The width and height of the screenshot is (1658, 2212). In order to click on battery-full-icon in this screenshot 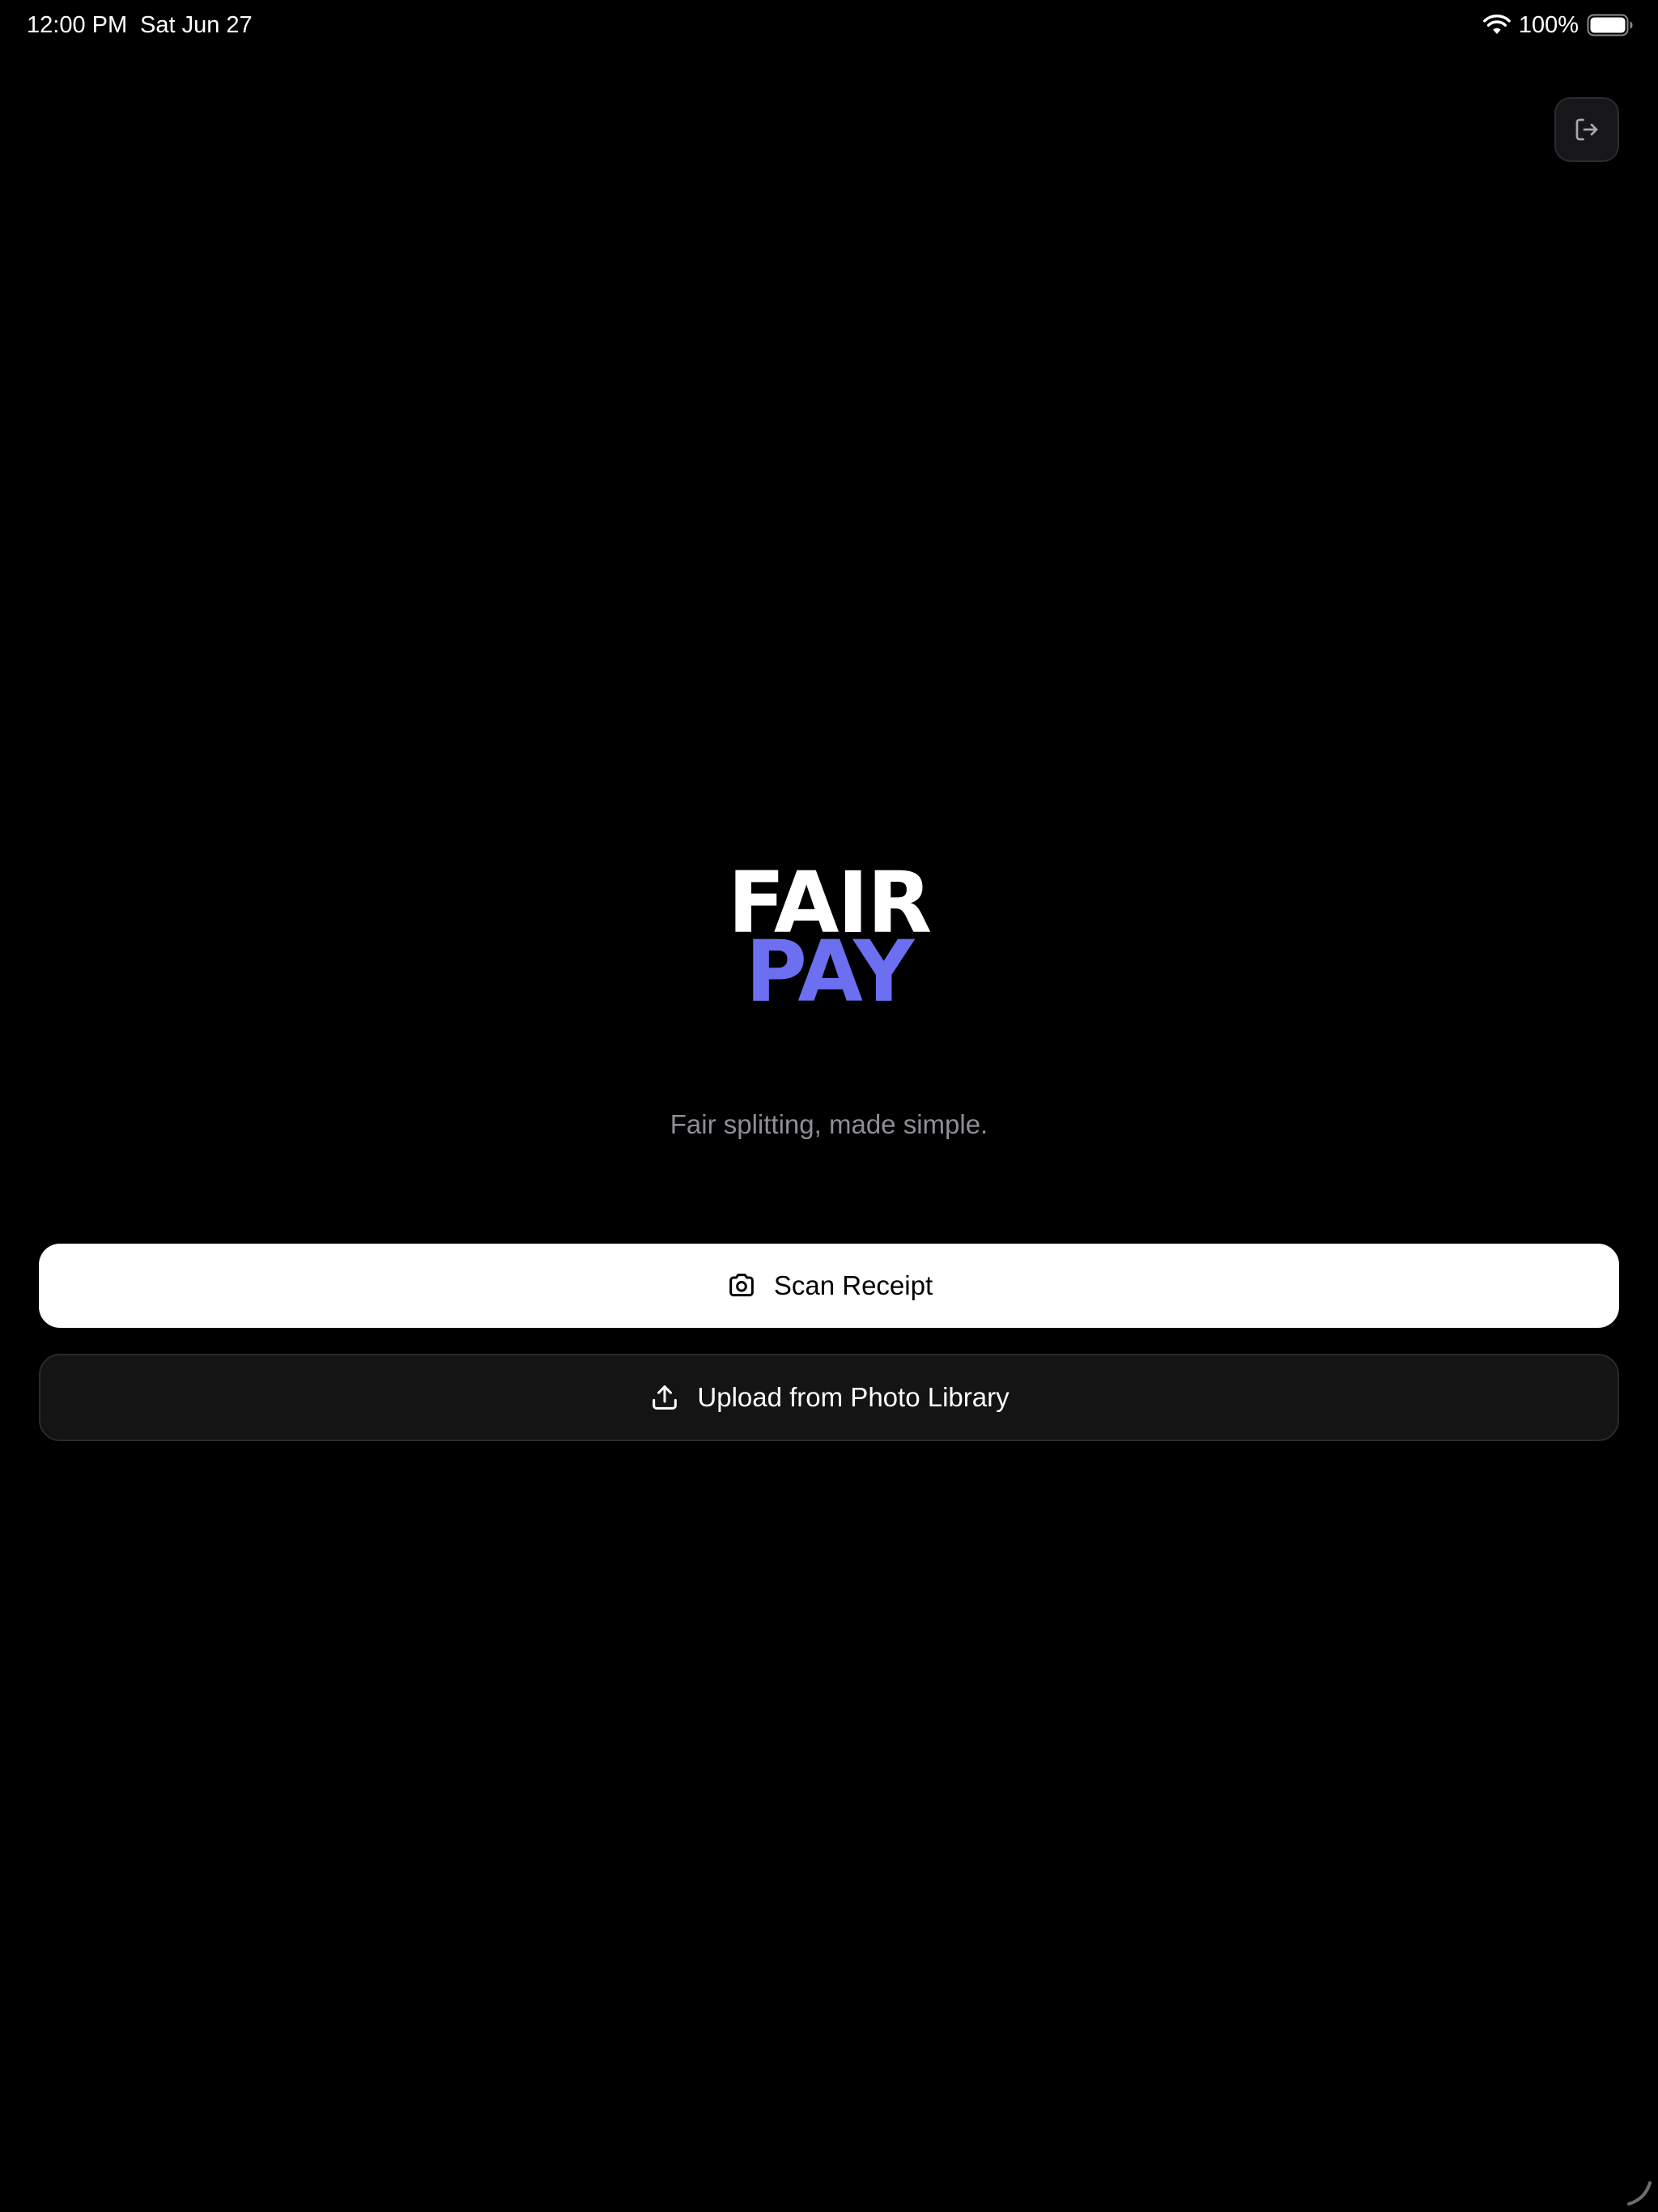, I will do `click(1610, 25)`.